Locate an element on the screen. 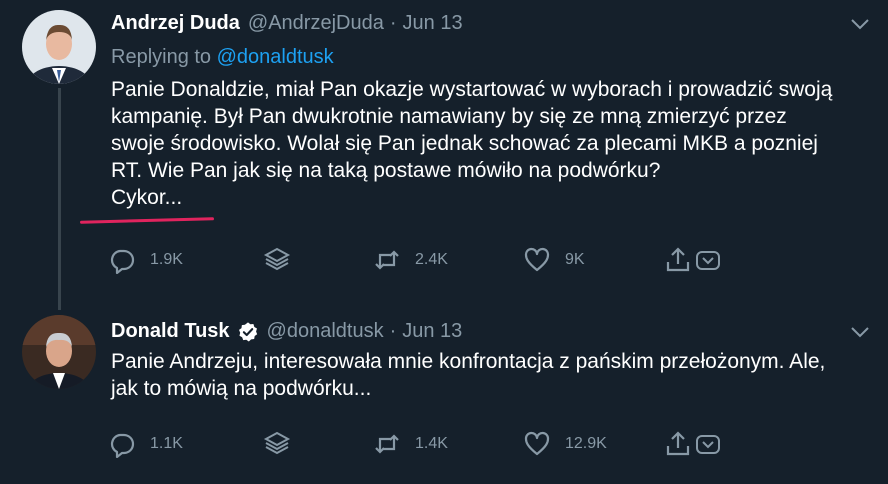 The image size is (888, 484). author-handle: @donaldtusk is located at coordinates (325, 331).